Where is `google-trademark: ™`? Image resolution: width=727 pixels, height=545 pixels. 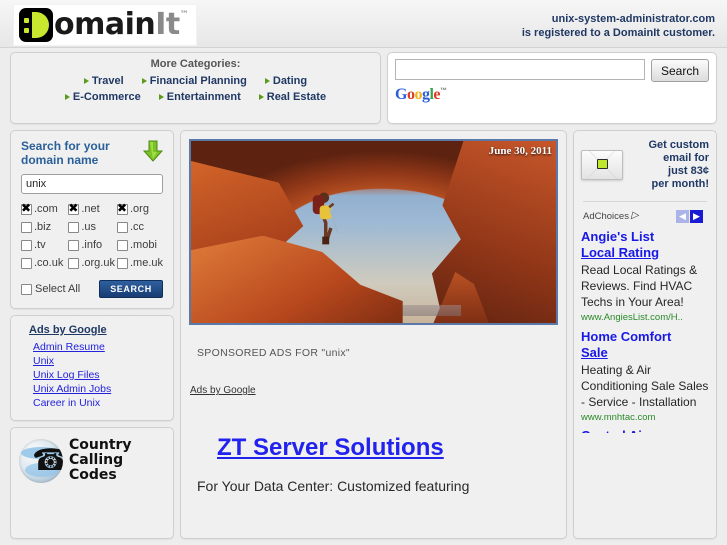
google-trademark: ™ is located at coordinates (443, 91).